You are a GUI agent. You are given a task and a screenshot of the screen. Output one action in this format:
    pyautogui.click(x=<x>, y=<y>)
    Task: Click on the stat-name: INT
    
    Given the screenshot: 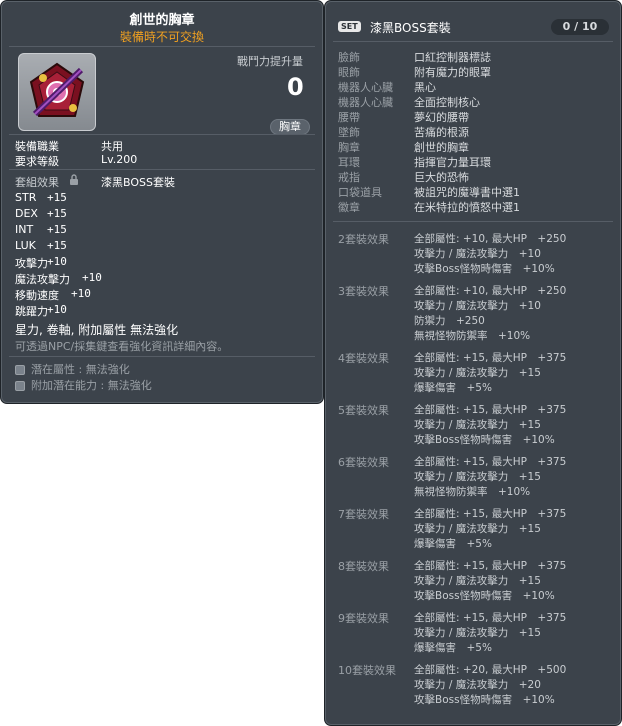 What is the action you would take?
    pyautogui.click(x=24, y=229)
    